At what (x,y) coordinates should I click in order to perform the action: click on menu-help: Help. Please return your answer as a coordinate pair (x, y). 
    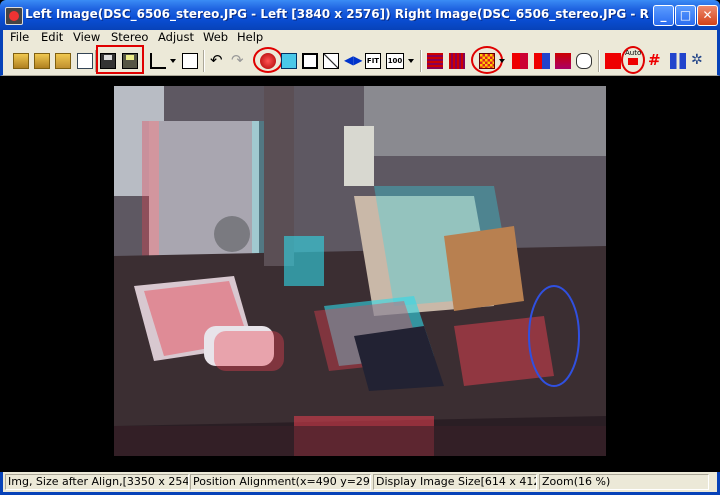
    Looking at the image, I should click on (250, 37).